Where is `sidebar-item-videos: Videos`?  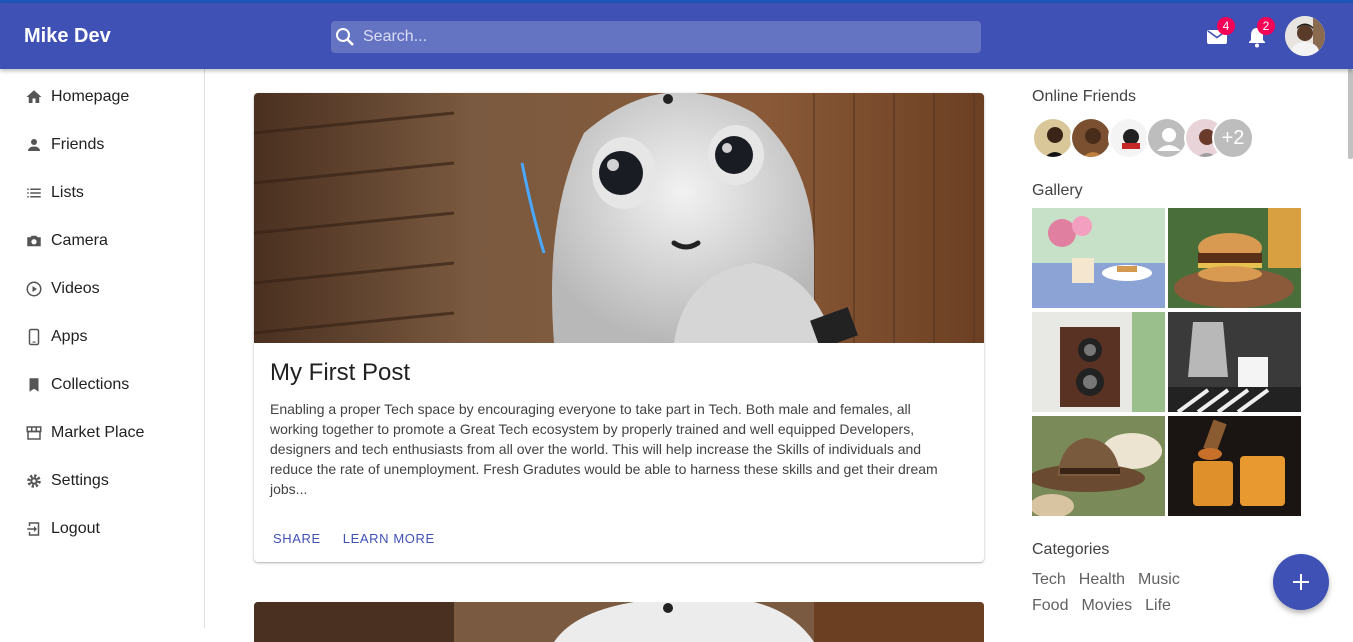 sidebar-item-videos: Videos is located at coordinates (102, 289).